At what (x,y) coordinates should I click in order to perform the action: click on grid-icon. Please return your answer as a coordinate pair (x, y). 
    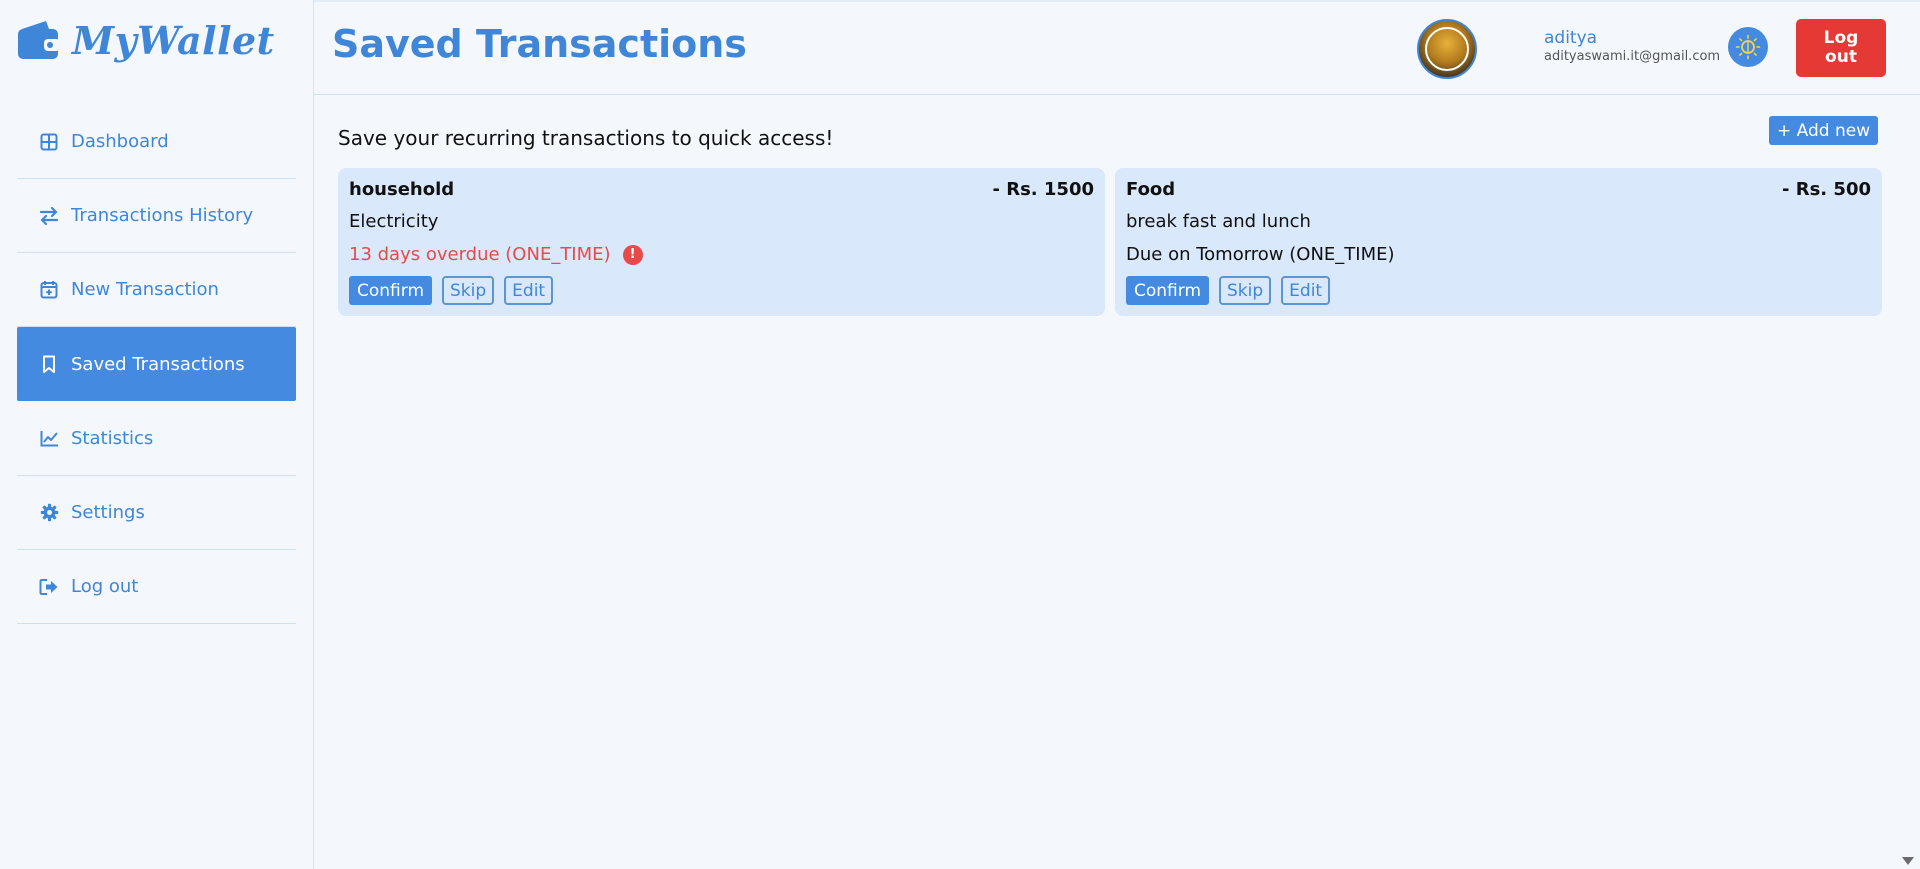
    Looking at the image, I should click on (49, 142).